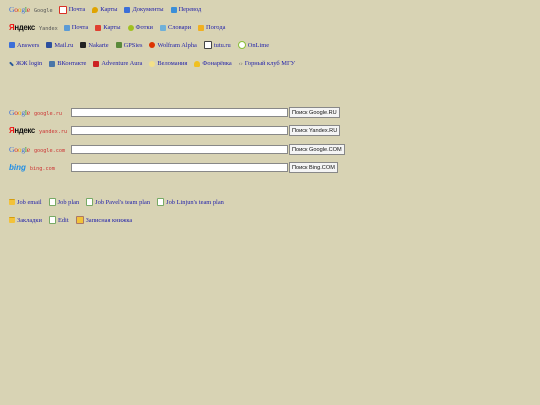 This screenshot has height=405, width=540. I want to click on wolfram-icon, so click(152, 45).